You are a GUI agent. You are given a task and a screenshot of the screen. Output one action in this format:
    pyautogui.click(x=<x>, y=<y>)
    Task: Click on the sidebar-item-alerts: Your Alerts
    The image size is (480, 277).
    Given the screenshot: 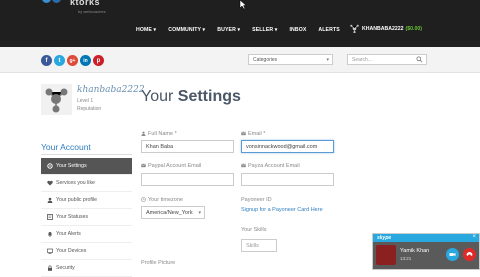 What is the action you would take?
    pyautogui.click(x=86, y=234)
    